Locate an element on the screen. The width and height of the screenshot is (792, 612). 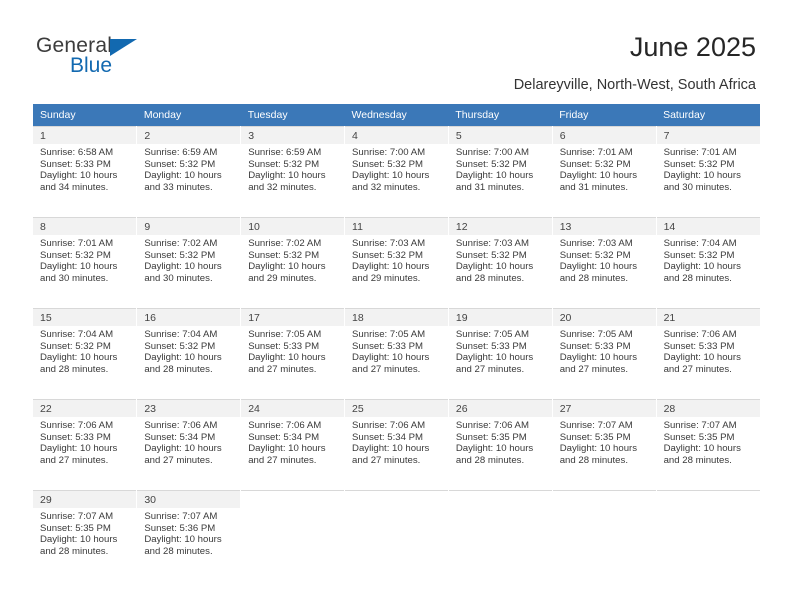
day-cell-inner is located at coordinates (293, 536).